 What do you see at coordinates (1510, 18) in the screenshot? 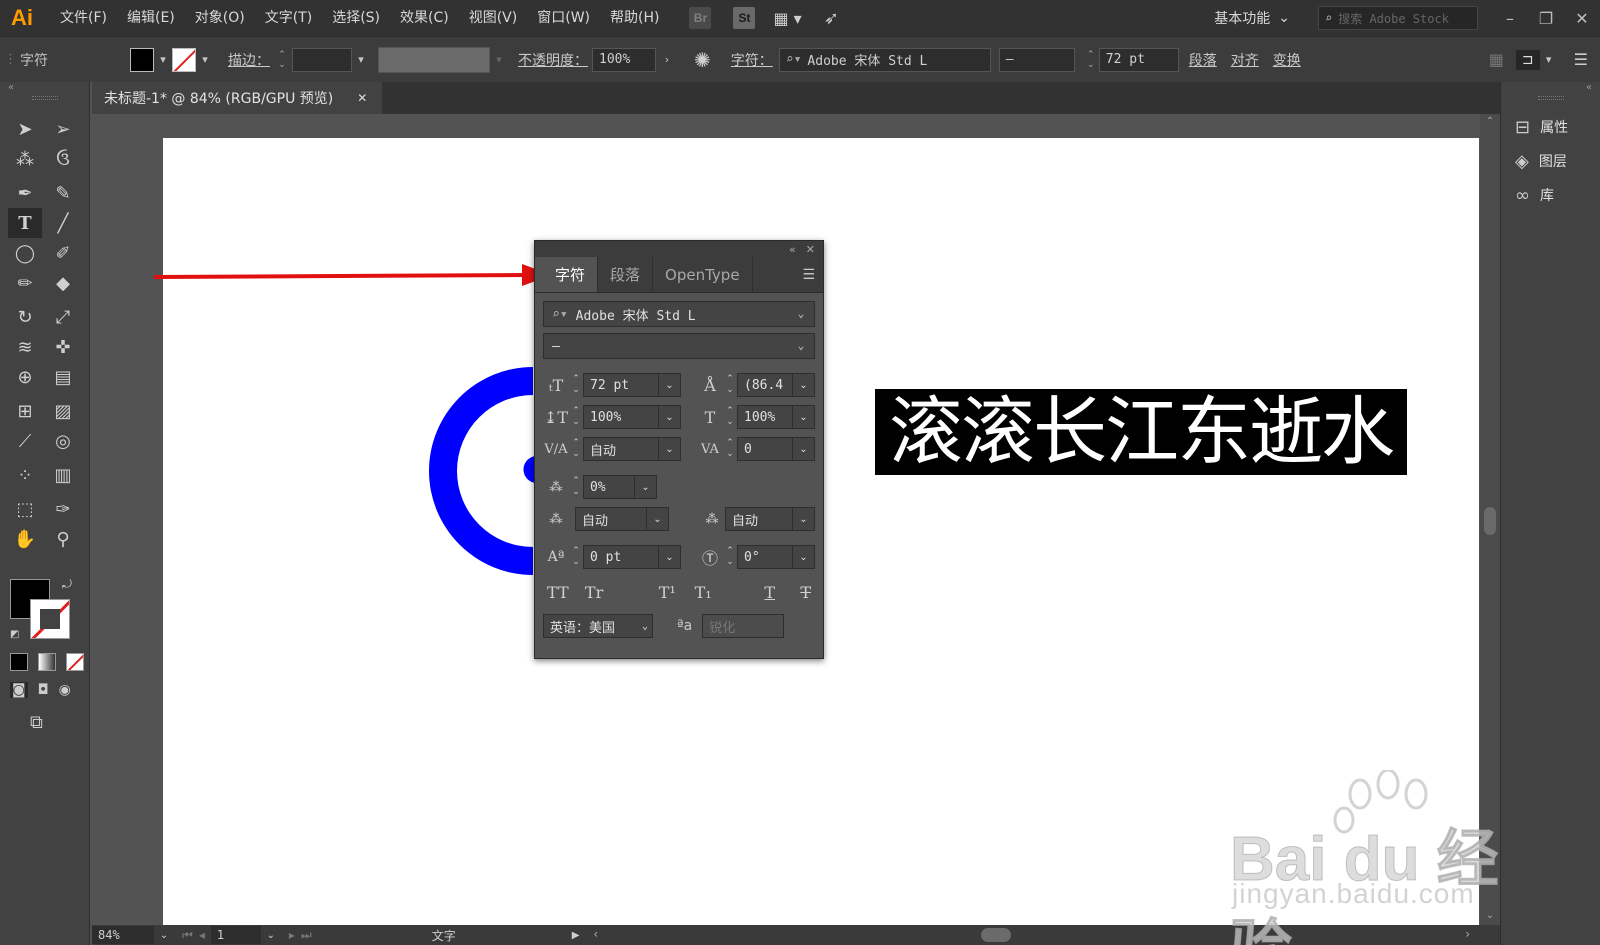
I see `minimize-icon: –` at bounding box center [1510, 18].